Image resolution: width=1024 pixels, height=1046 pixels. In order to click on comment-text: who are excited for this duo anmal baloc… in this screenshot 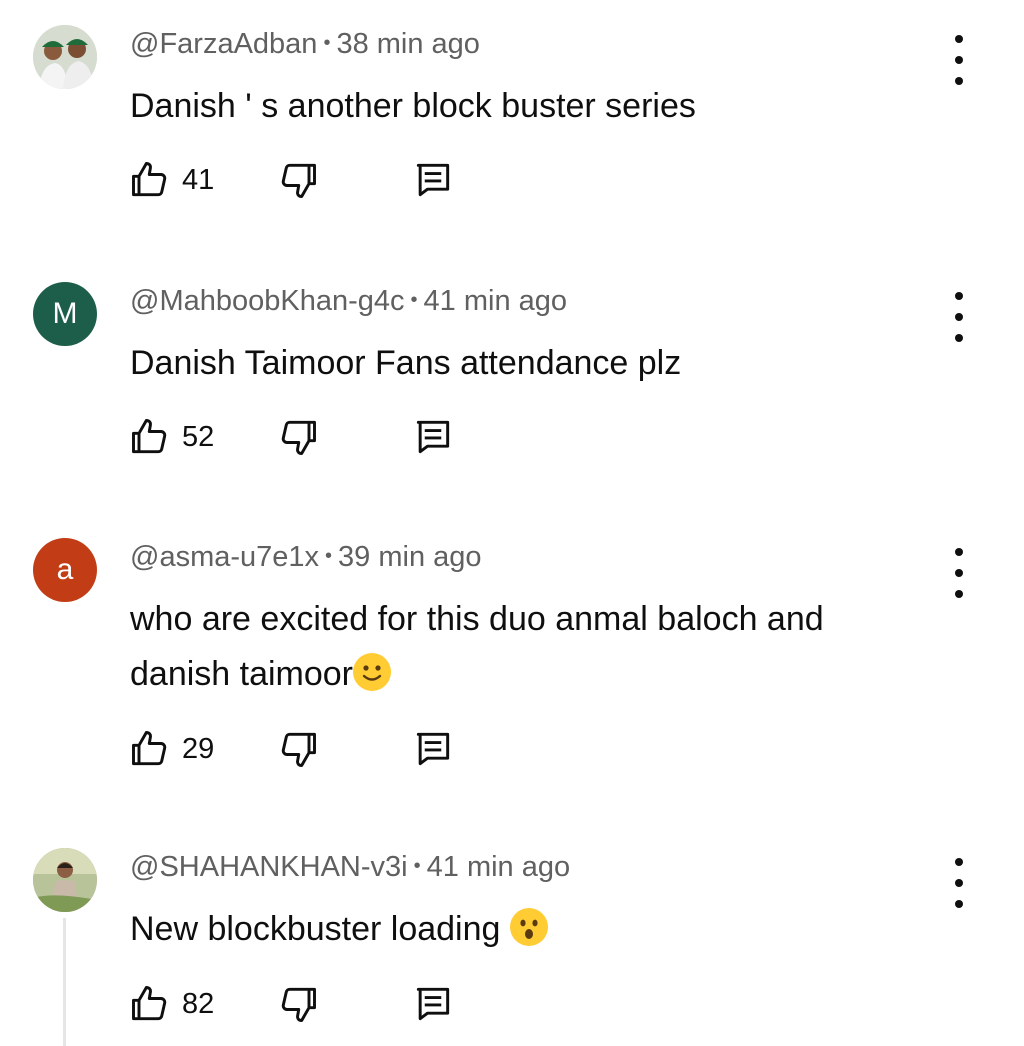, I will do `click(525, 647)`.